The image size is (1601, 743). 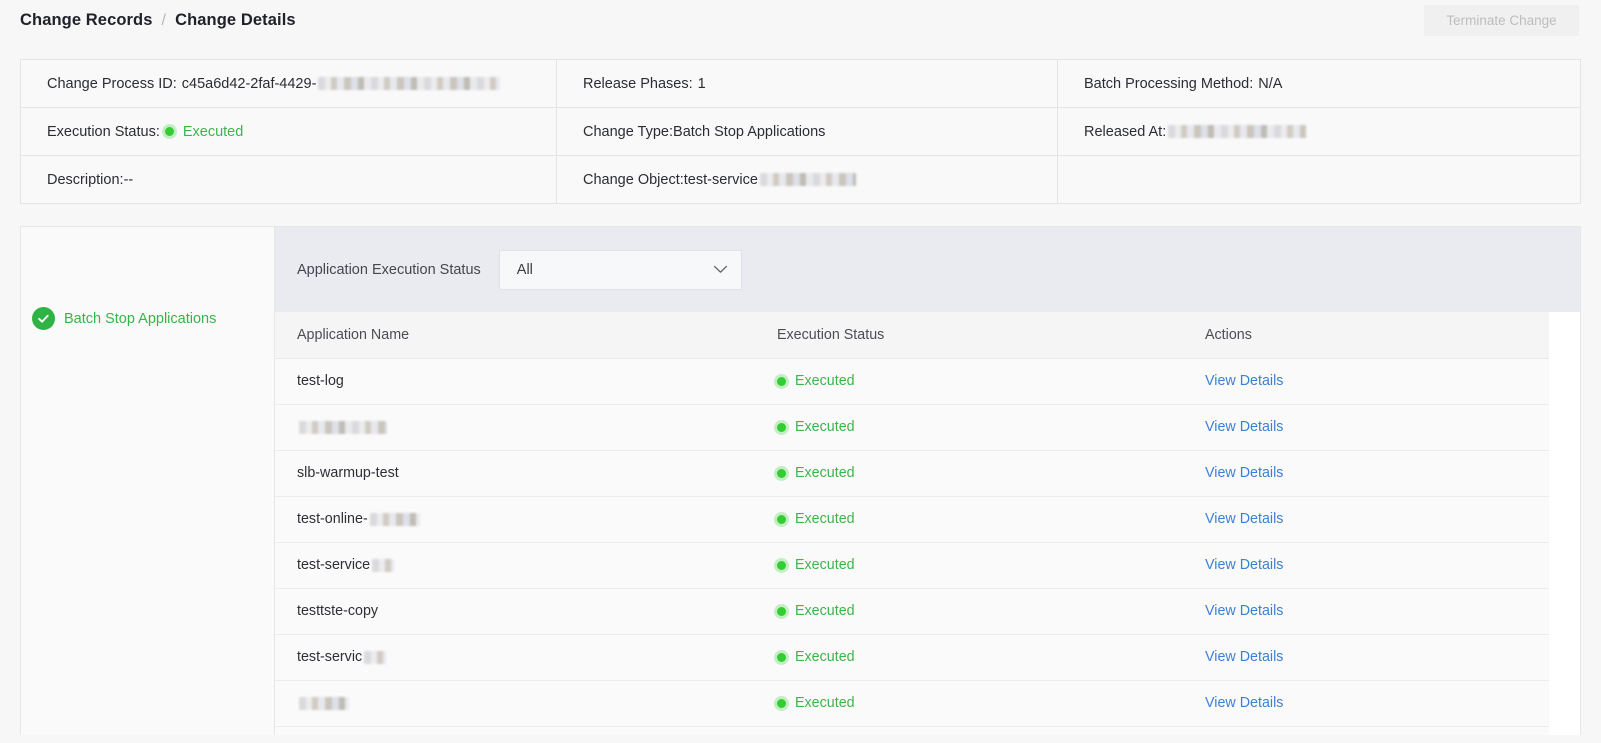 What do you see at coordinates (628, 131) in the screenshot?
I see `summary-label: Change Type:` at bounding box center [628, 131].